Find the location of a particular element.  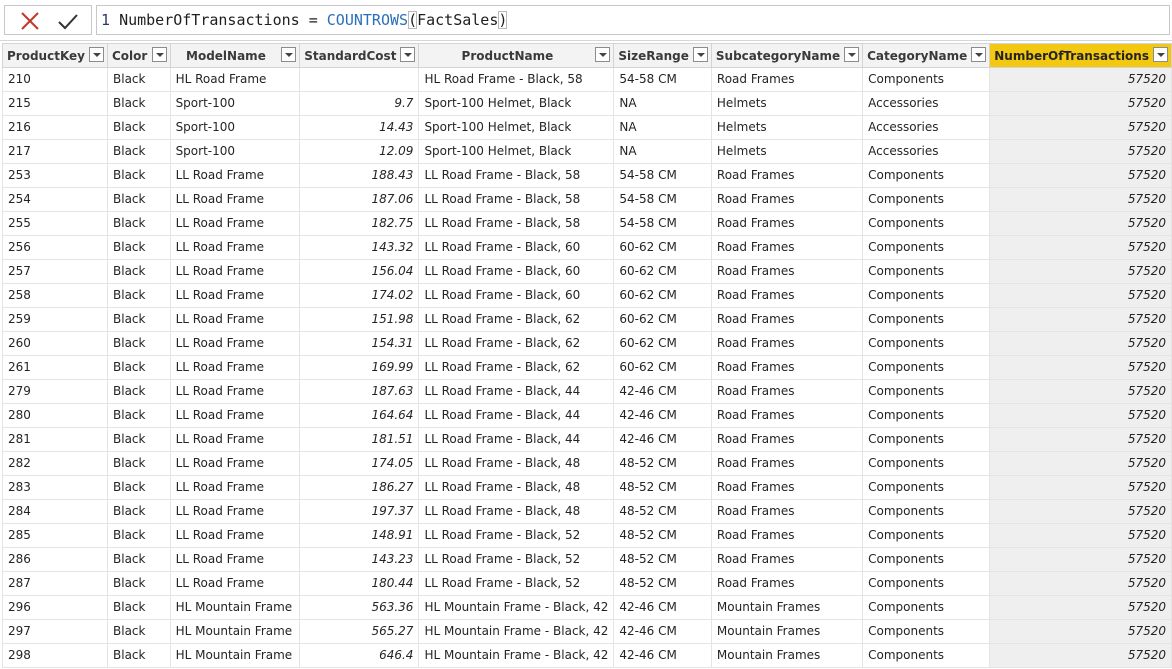

column-header-categoryname: CategoryName is located at coordinates (926, 55).